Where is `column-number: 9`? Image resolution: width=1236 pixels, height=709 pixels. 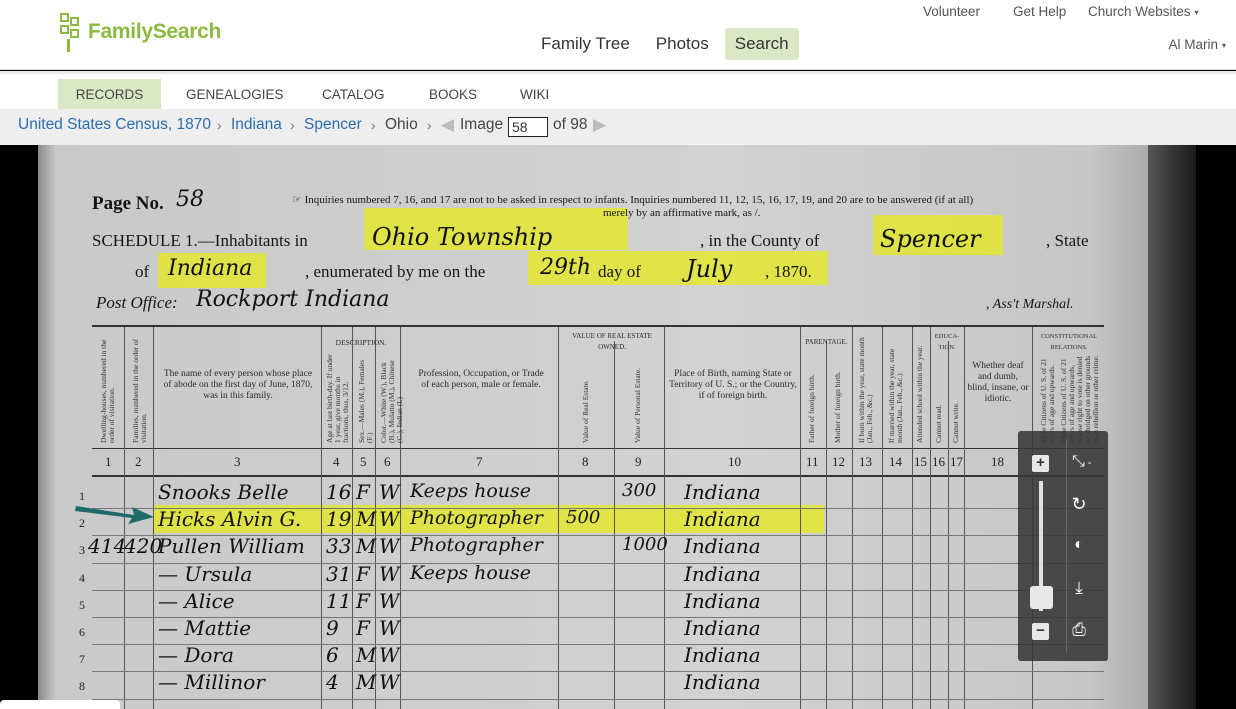 column-number: 9 is located at coordinates (638, 461).